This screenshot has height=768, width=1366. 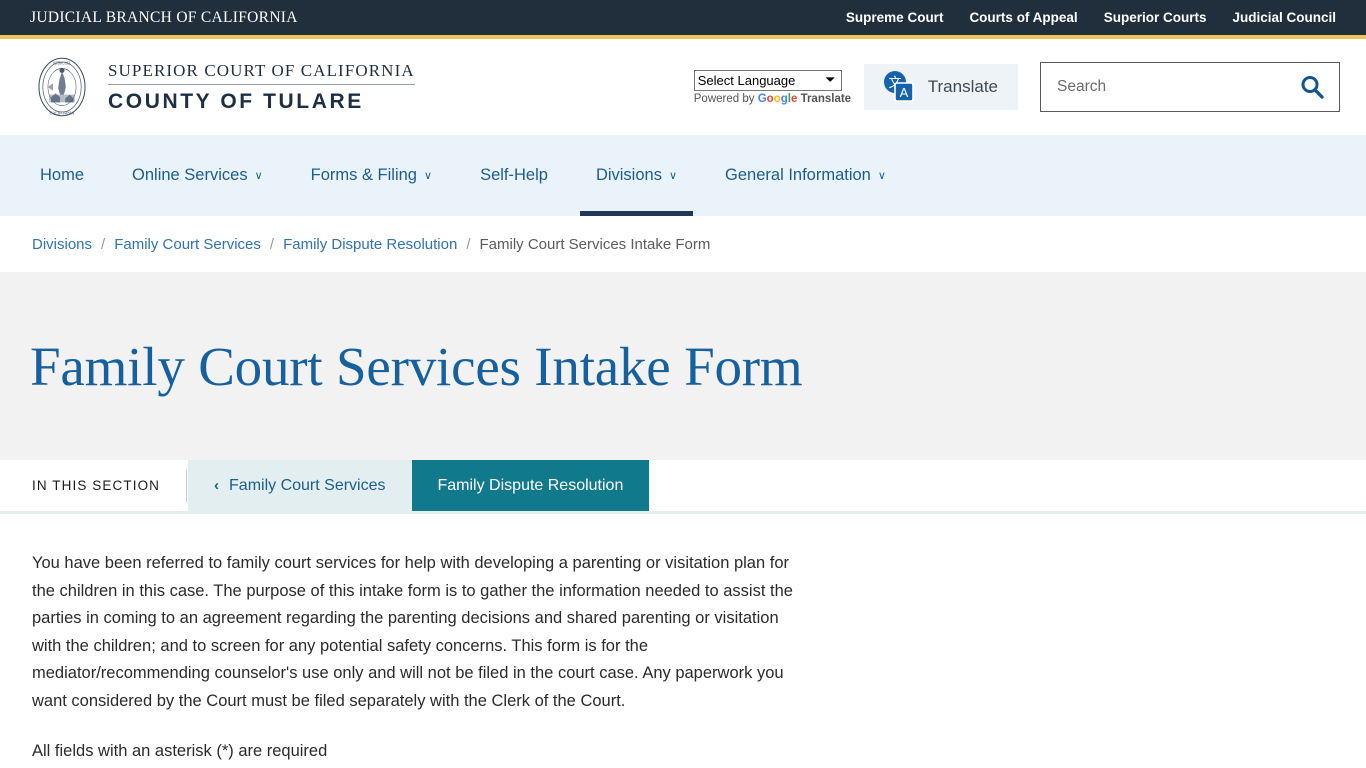 I want to click on powered-by-google-translate: Powered by Google Translate, so click(x=772, y=99).